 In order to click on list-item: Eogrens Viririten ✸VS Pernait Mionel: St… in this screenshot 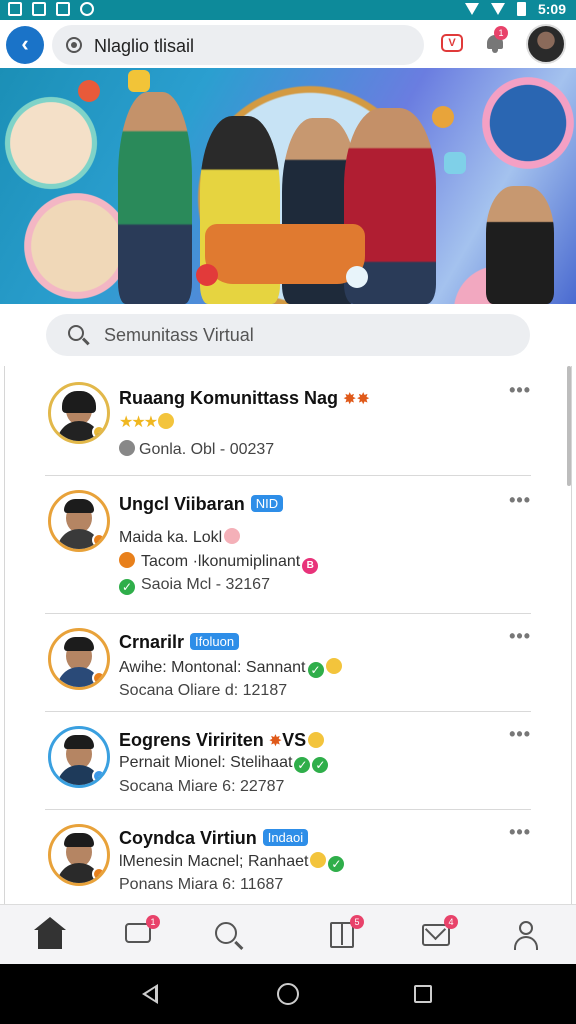, I will do `click(288, 761)`.